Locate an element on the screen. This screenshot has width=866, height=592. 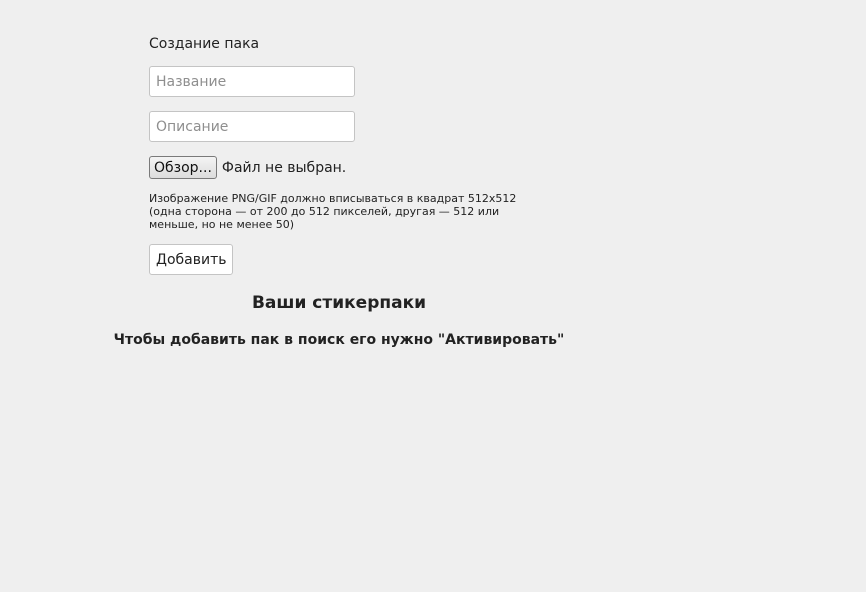
hint-line: меньше, но не менее 50) is located at coordinates (222, 224).